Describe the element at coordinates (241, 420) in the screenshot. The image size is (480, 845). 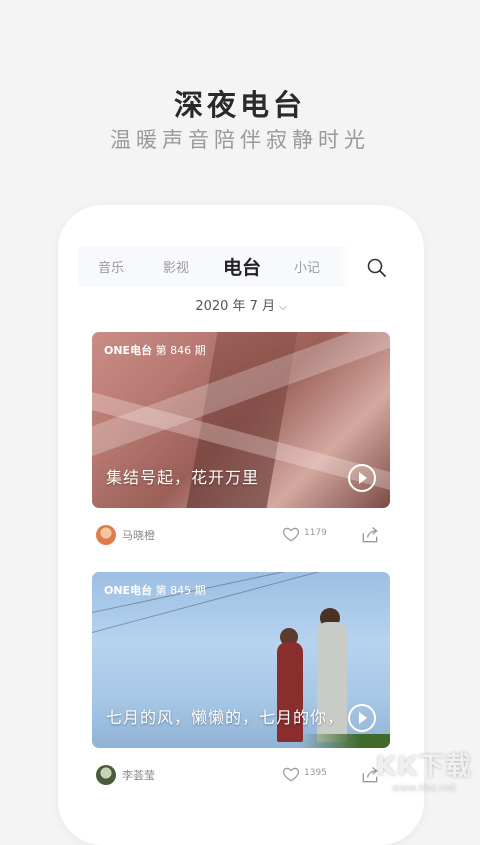
I see `radio-card: ONE电台 第 846 期 集结号起，花开万里` at that location.